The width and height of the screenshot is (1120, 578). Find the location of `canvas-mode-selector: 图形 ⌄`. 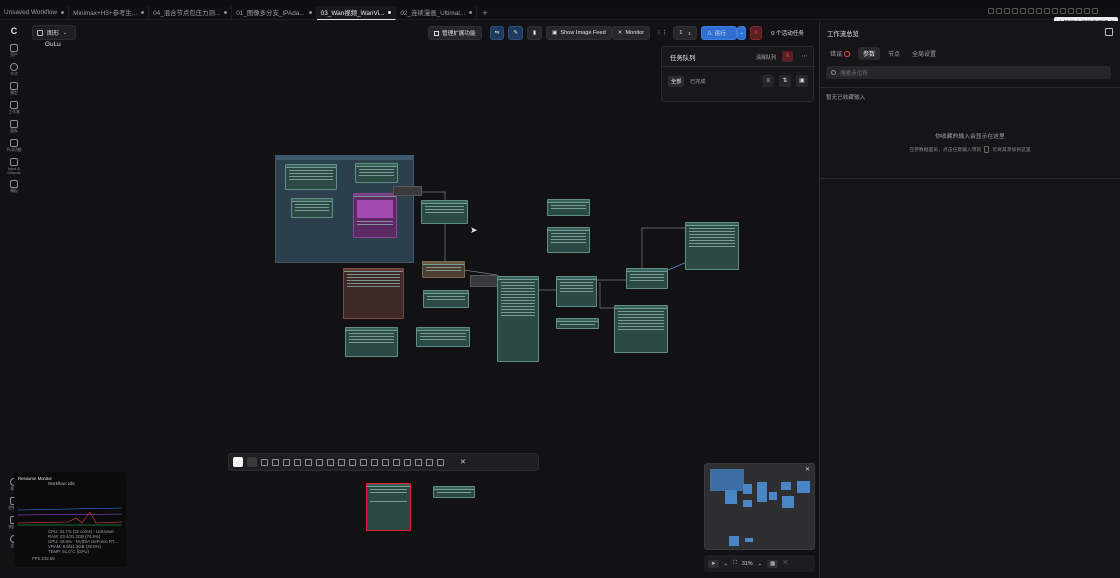

canvas-mode-selector: 图形 ⌄ is located at coordinates (54, 32).